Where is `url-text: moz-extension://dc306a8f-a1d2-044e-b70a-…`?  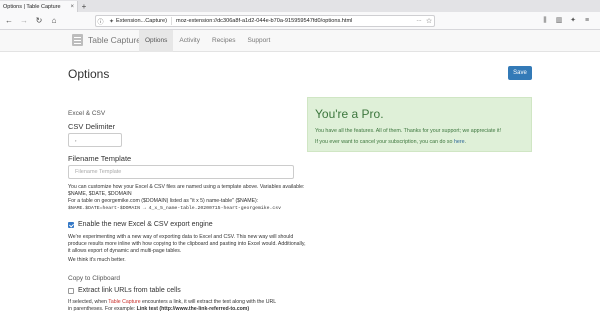
url-text: moz-extension://dc306a8f-a1d2-044e-b70a-… is located at coordinates (293, 21).